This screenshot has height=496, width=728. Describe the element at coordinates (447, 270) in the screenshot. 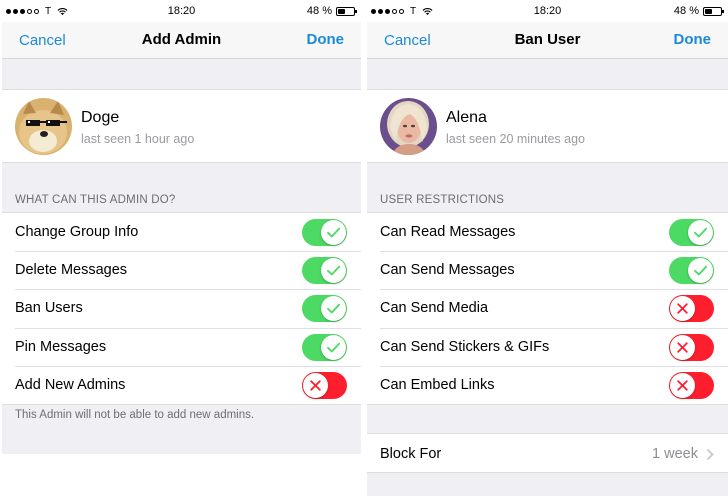

I see `restriction-label: Can Send Messages` at that location.